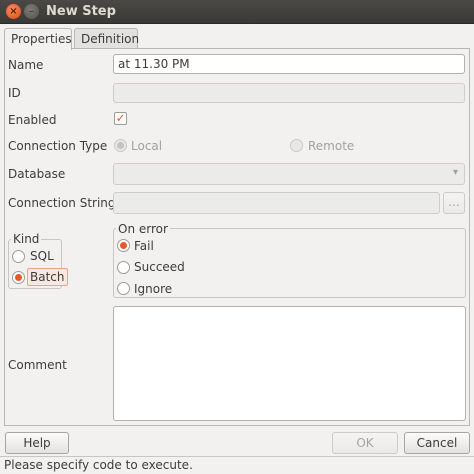 The width and height of the screenshot is (474, 474). Describe the element at coordinates (147, 146) in the screenshot. I see `connection-local-label: Local` at that location.